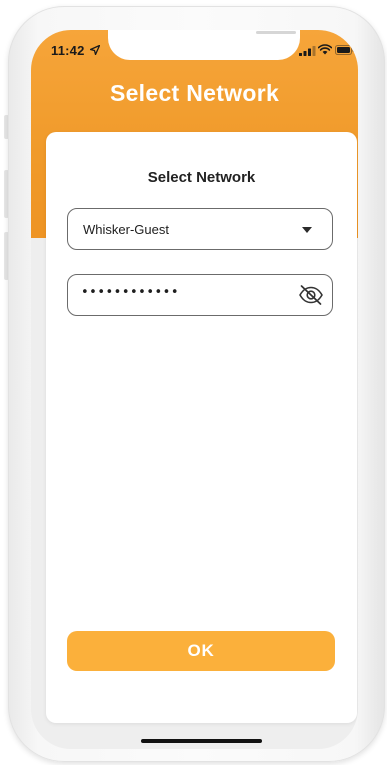 This screenshot has height=765, width=387. What do you see at coordinates (307, 230) in the screenshot?
I see `chevron-down-icon` at bounding box center [307, 230].